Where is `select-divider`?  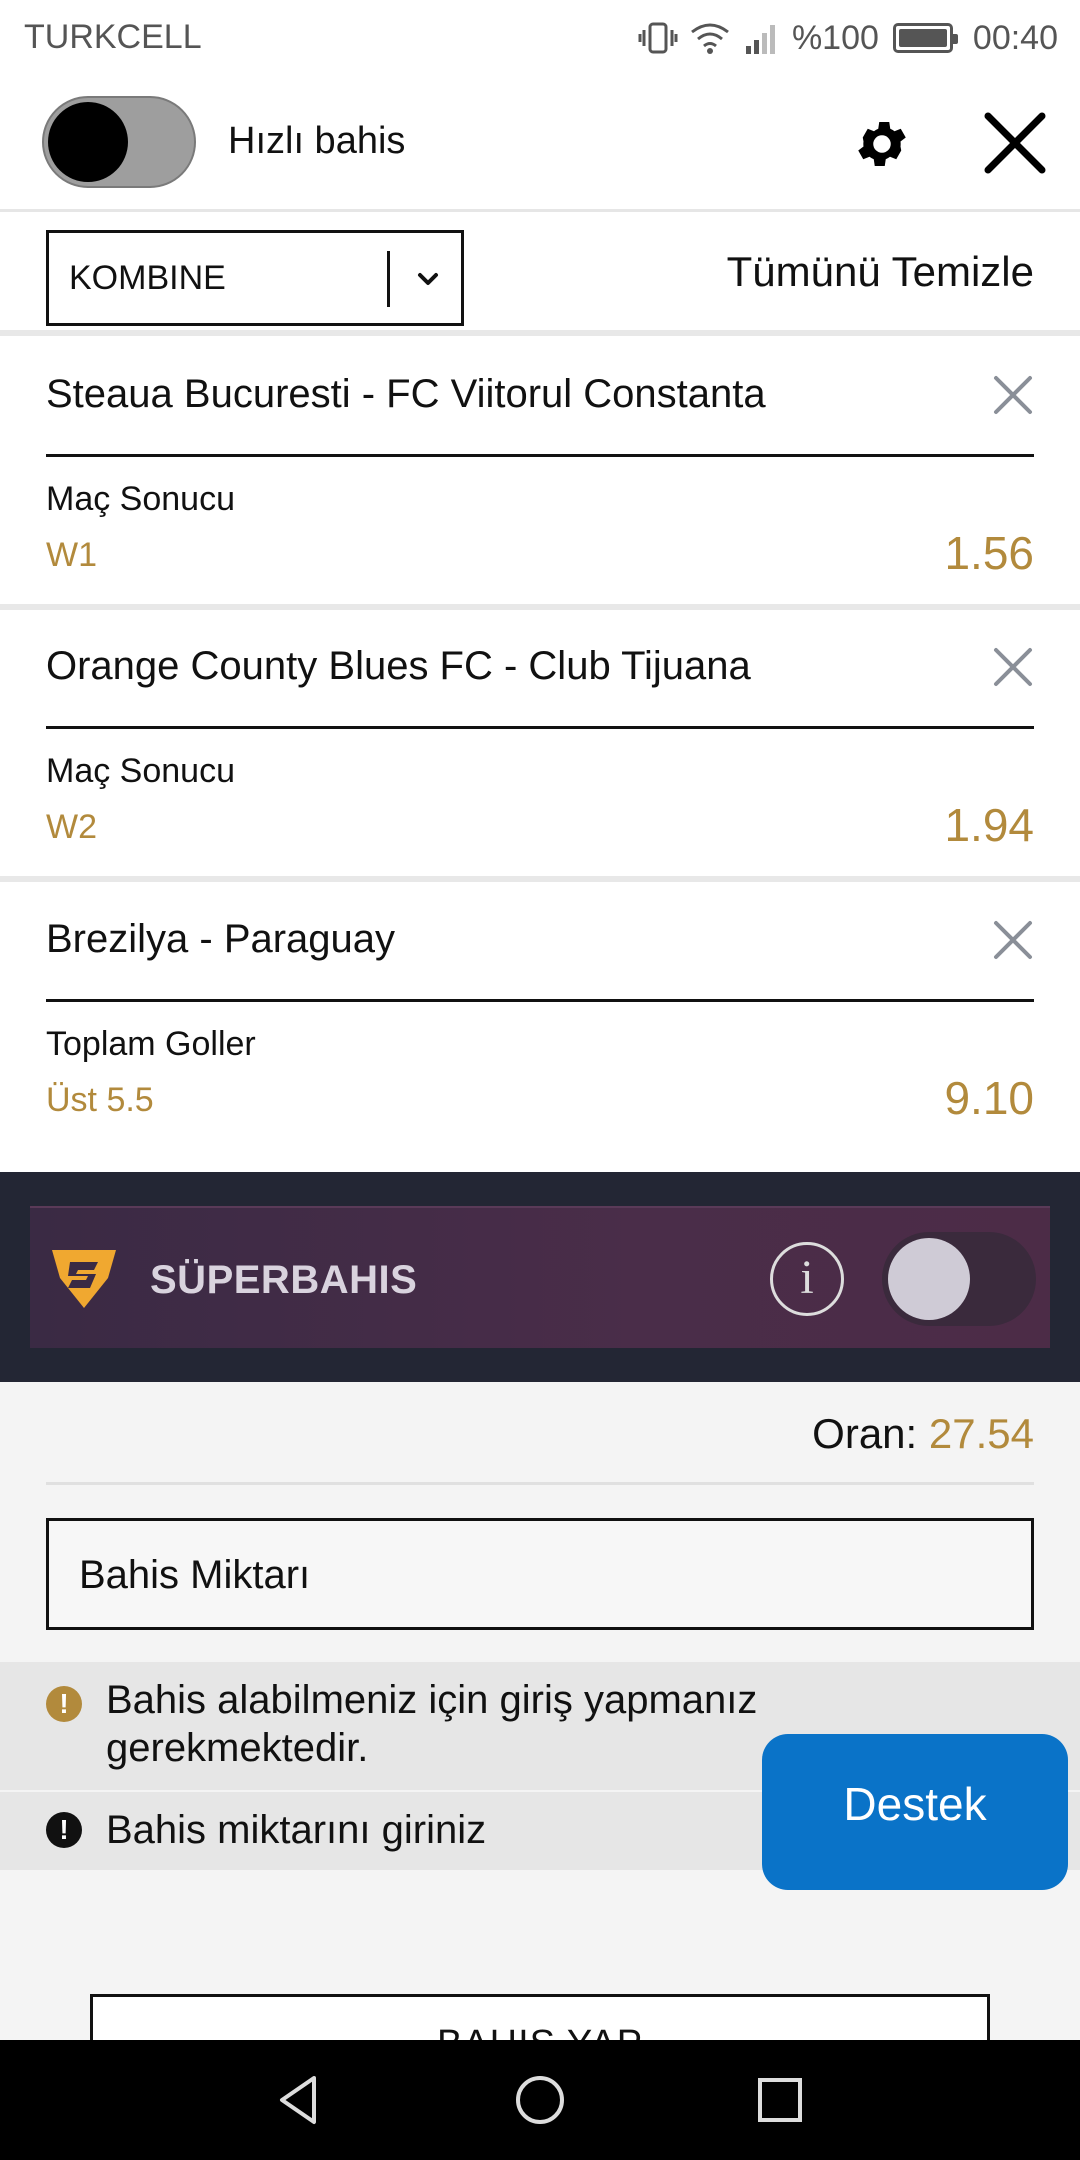 select-divider is located at coordinates (388, 279).